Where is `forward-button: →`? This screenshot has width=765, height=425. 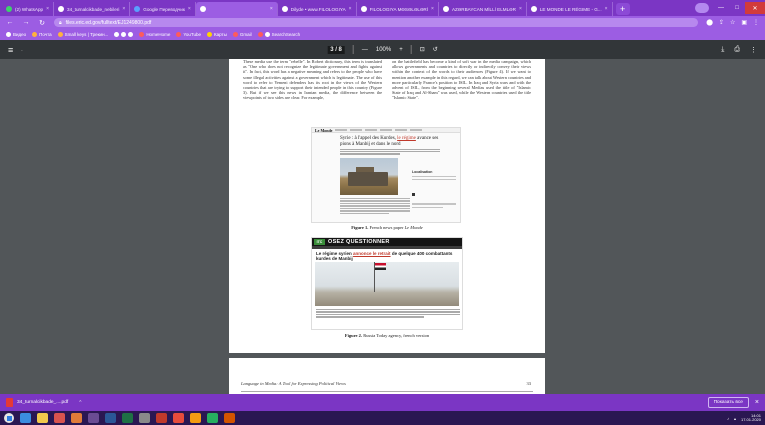
forward-button: → is located at coordinates (26, 22).